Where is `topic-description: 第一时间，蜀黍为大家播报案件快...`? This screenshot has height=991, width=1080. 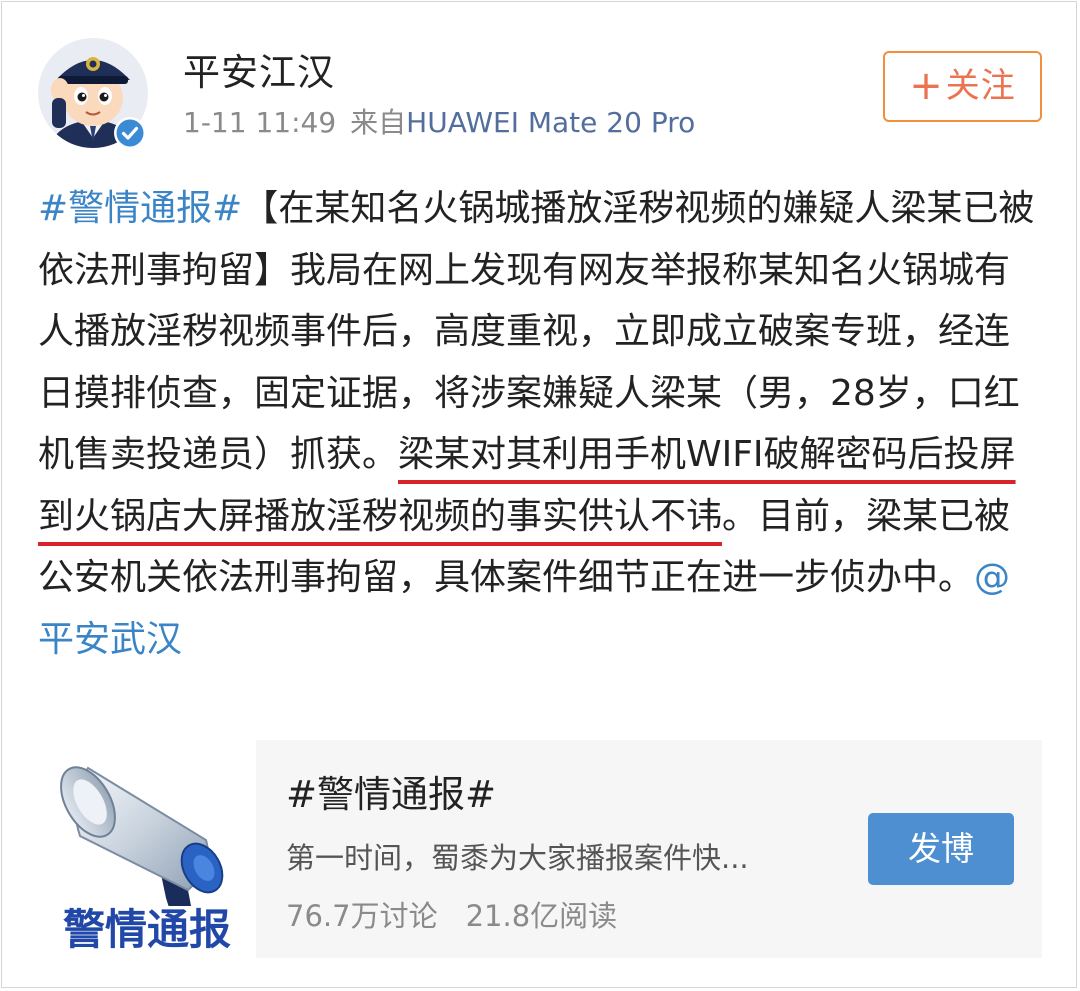 topic-description: 第一时间，蜀黍为大家播报案件快... is located at coordinates (517, 858).